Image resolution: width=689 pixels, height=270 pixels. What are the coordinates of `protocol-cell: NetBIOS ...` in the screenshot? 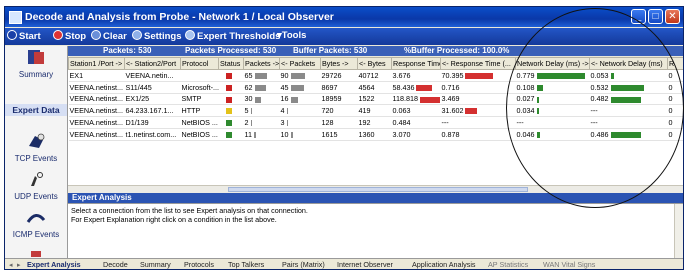 It's located at (199, 122).